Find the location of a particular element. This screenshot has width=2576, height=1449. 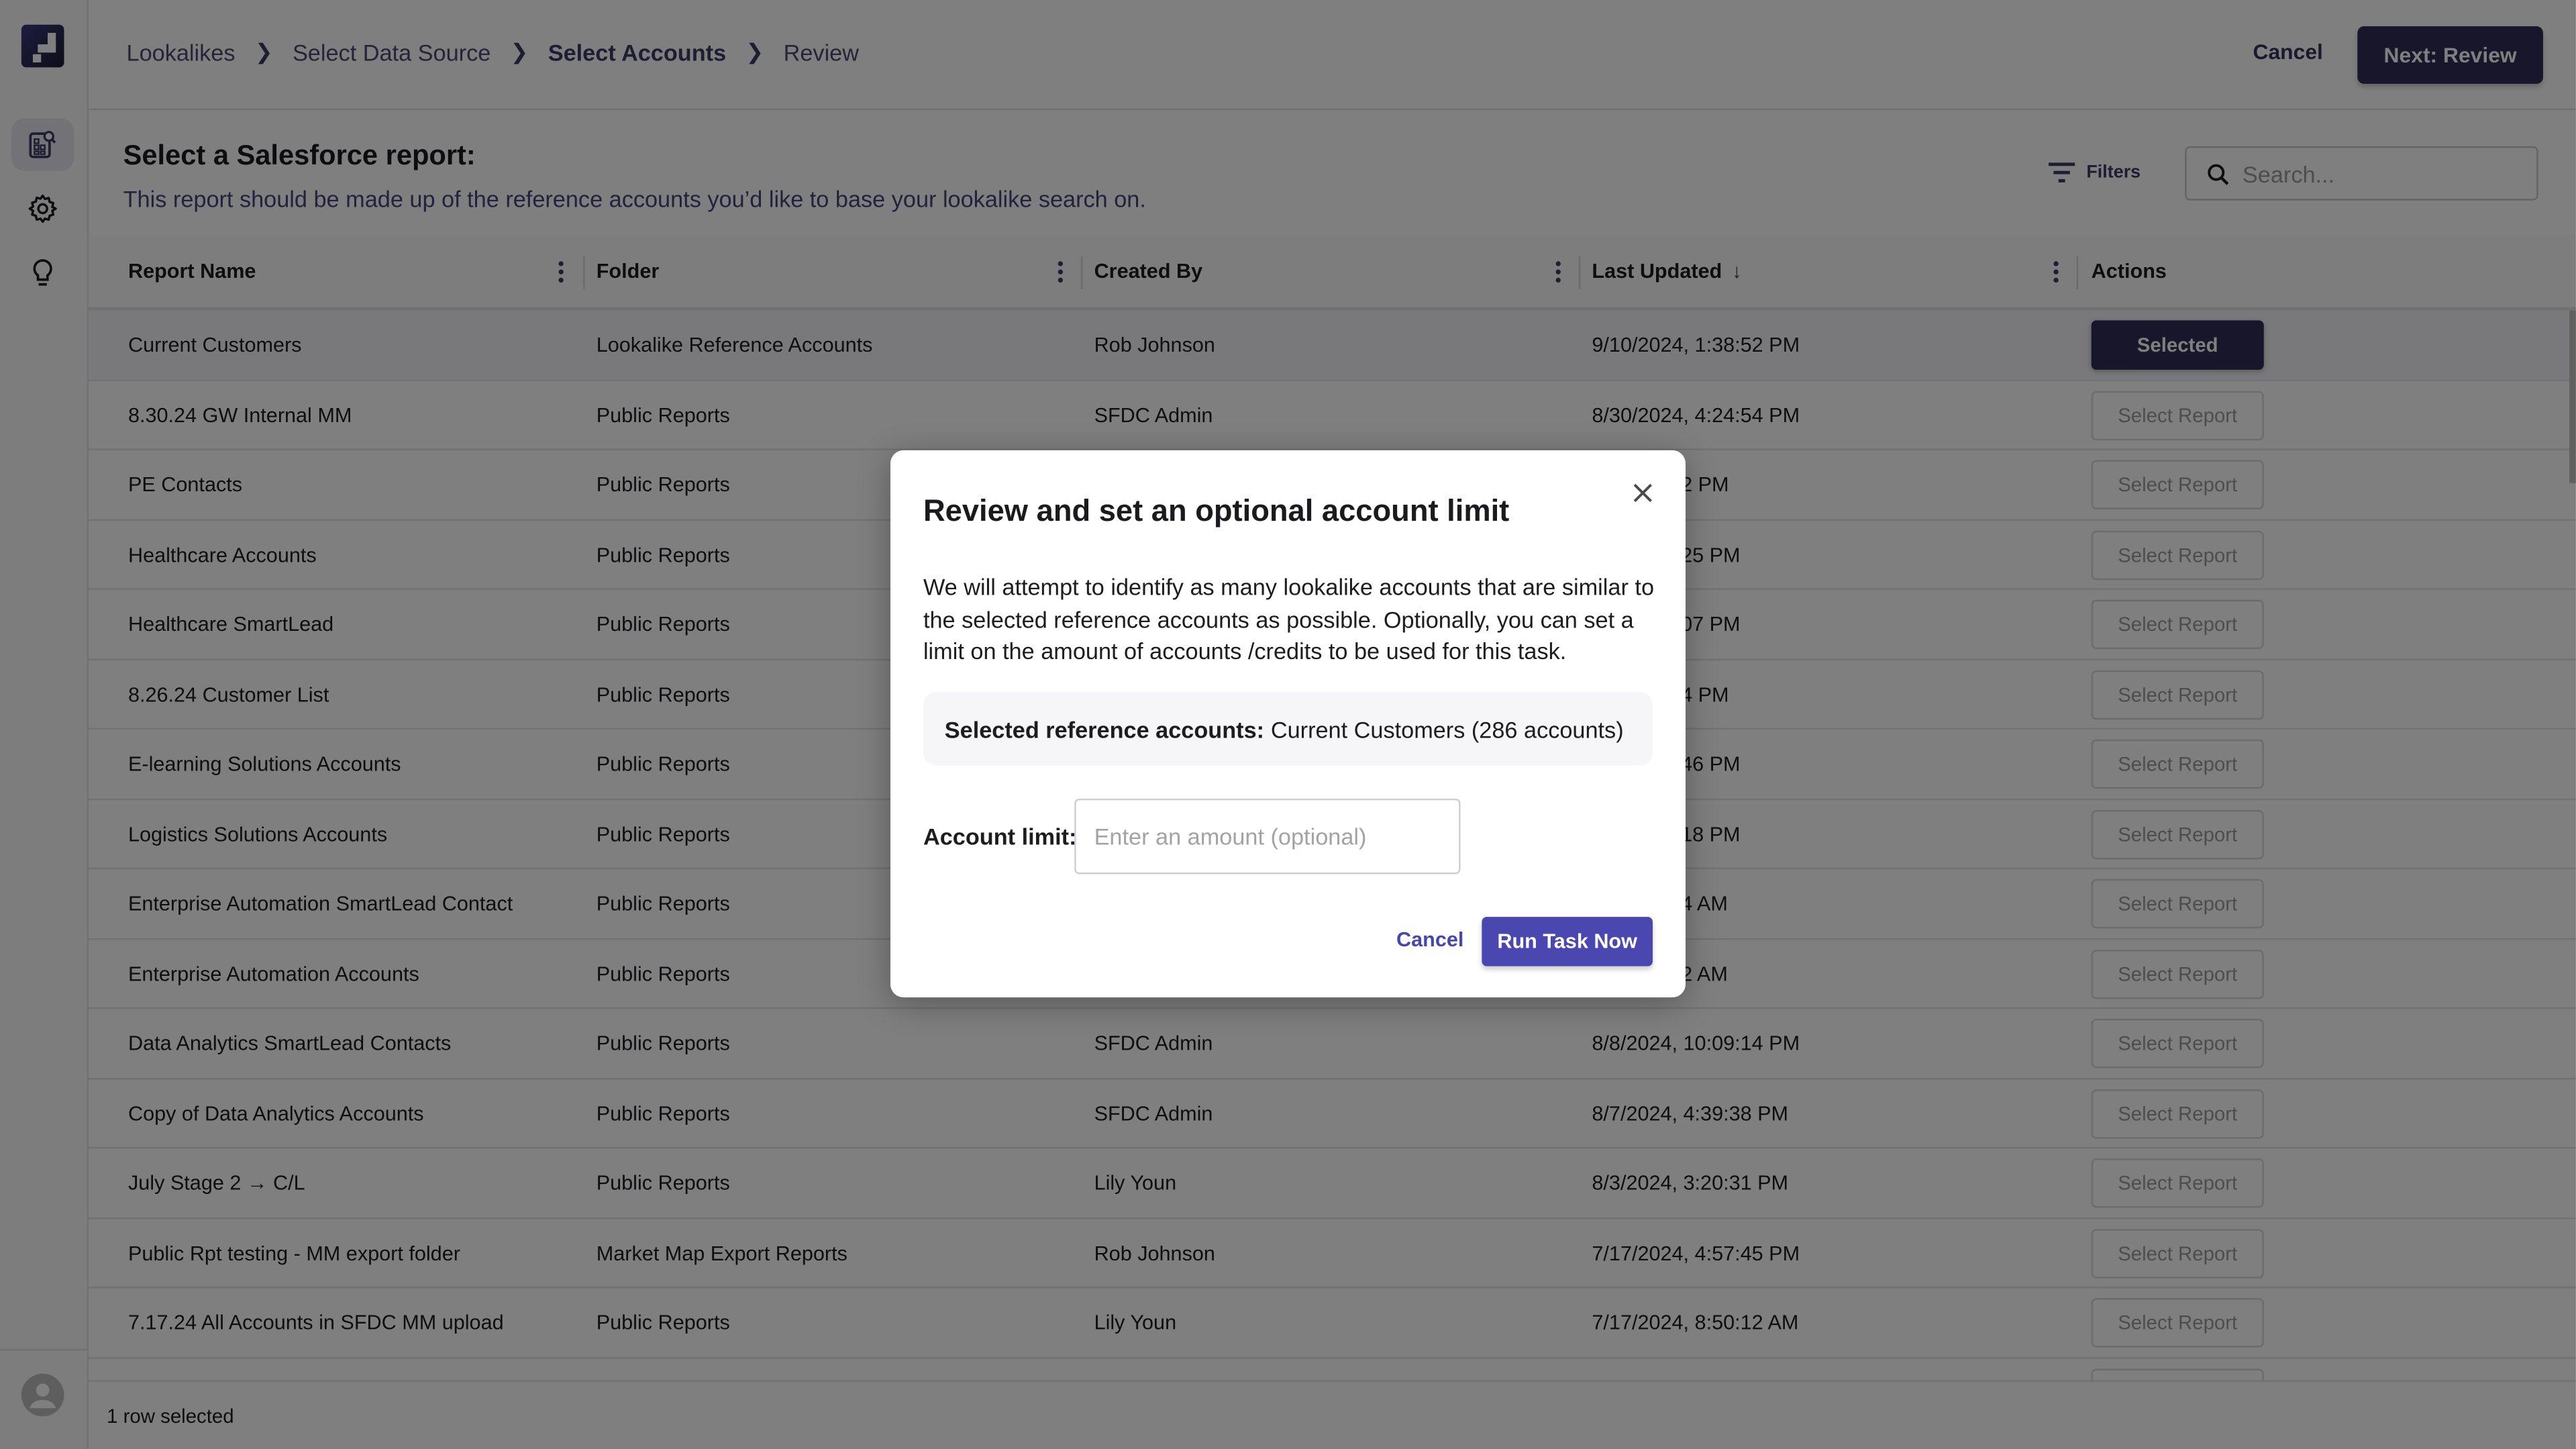

modal-title: Review and set an optional account limit is located at coordinates (1216, 510).